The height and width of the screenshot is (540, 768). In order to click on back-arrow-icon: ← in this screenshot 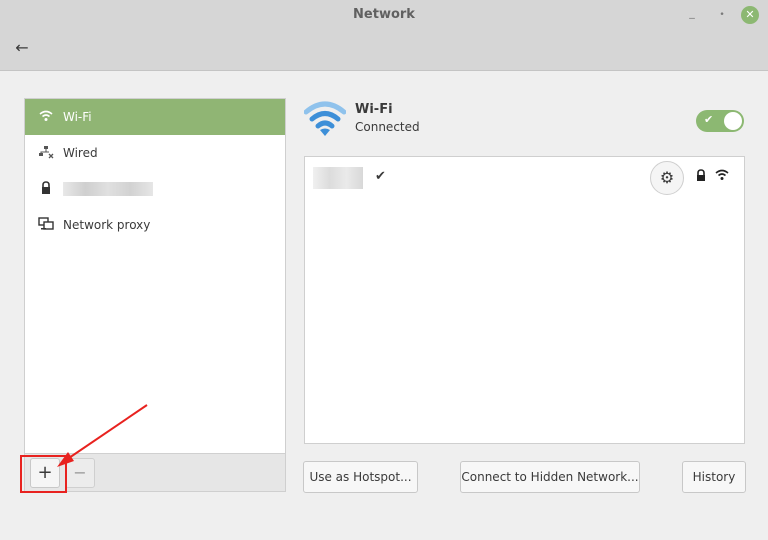, I will do `click(22, 47)`.